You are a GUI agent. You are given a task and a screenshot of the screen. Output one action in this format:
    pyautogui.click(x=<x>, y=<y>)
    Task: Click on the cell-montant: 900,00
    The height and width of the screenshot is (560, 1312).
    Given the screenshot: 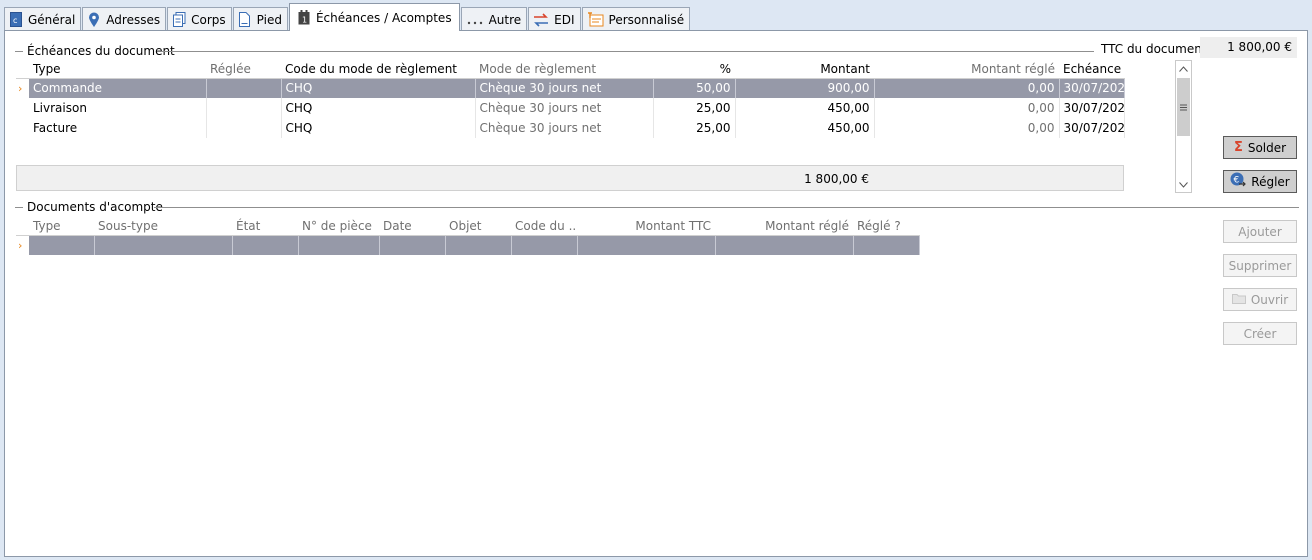 What is the action you would take?
    pyautogui.click(x=805, y=88)
    